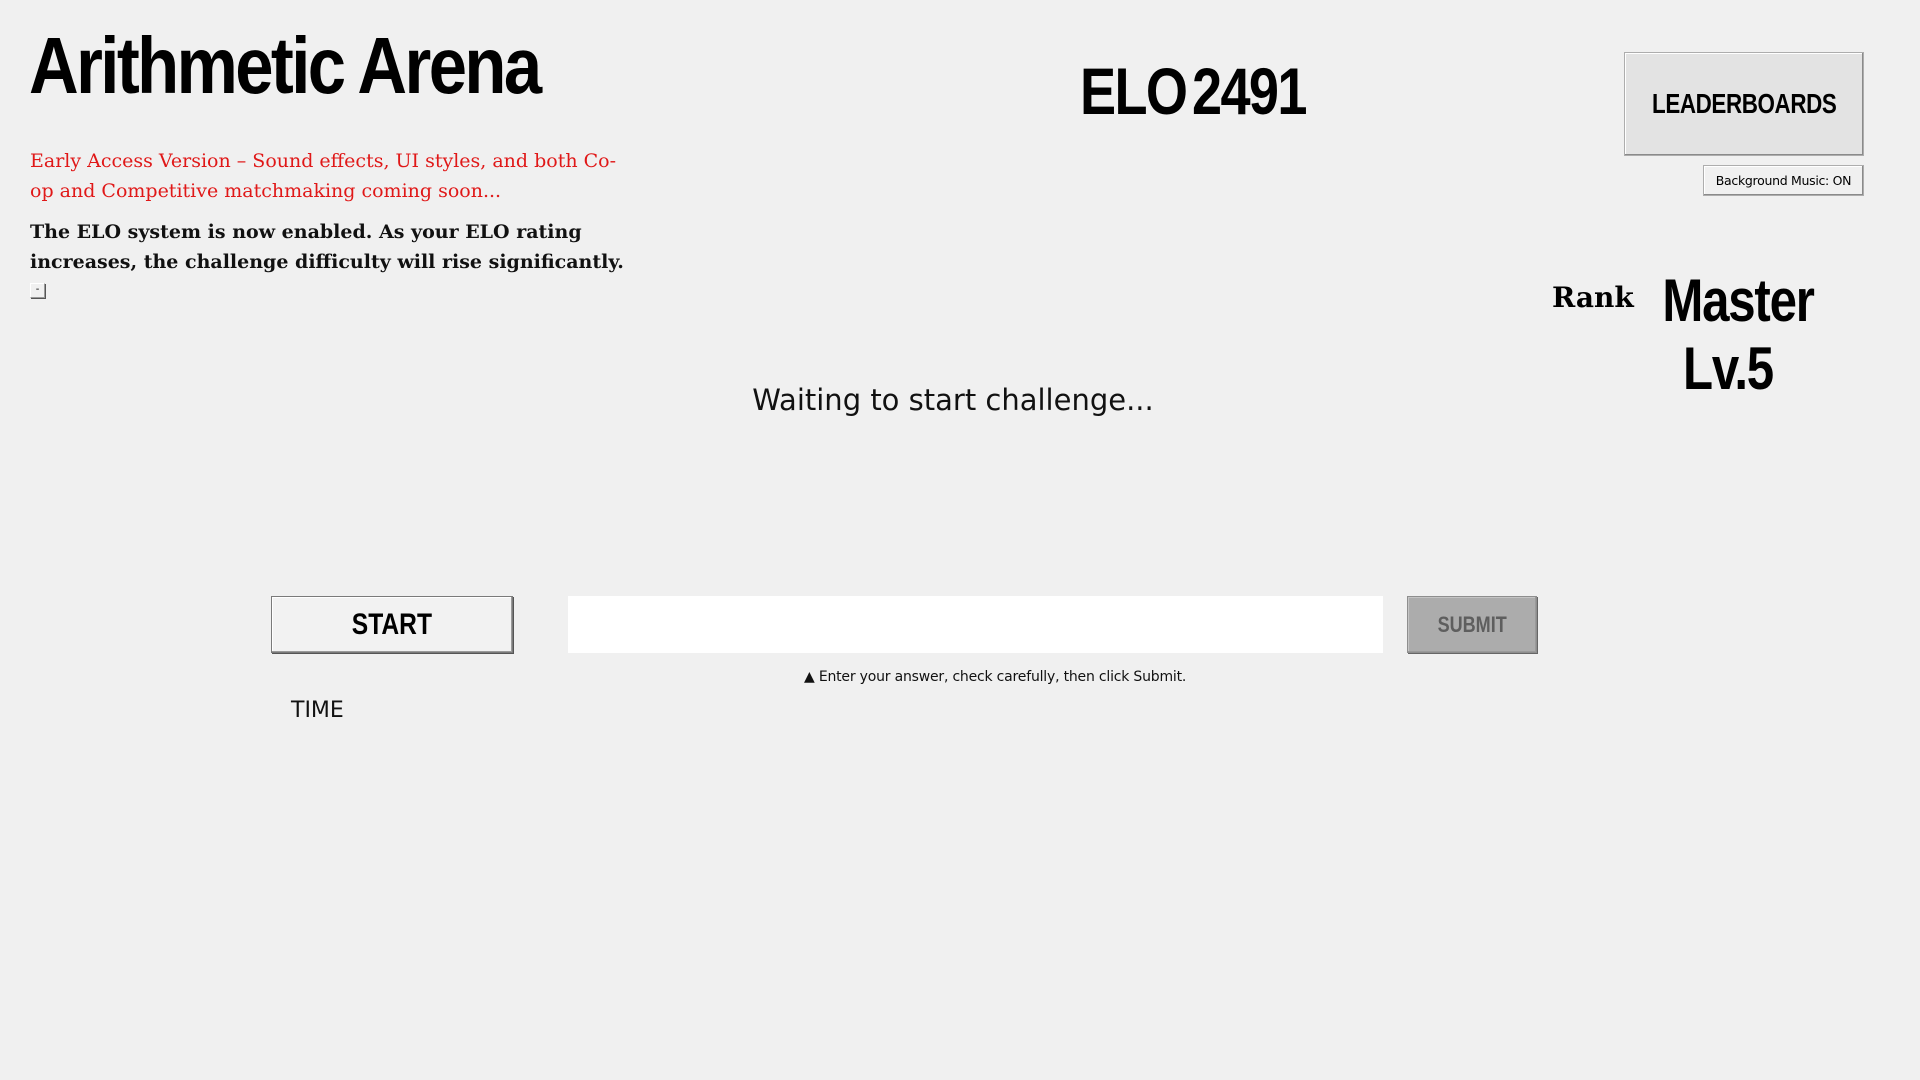  I want to click on elo-label: ELO, so click(1134, 91).